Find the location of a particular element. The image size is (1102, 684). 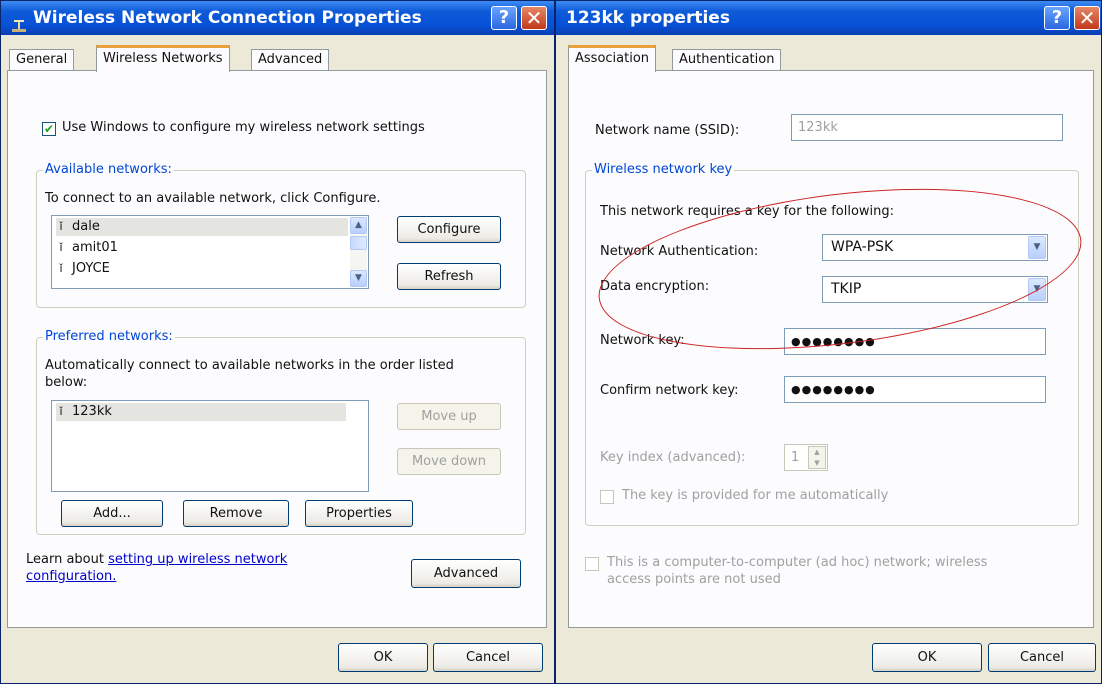

tab-advanced: Advanced is located at coordinates (290, 60).